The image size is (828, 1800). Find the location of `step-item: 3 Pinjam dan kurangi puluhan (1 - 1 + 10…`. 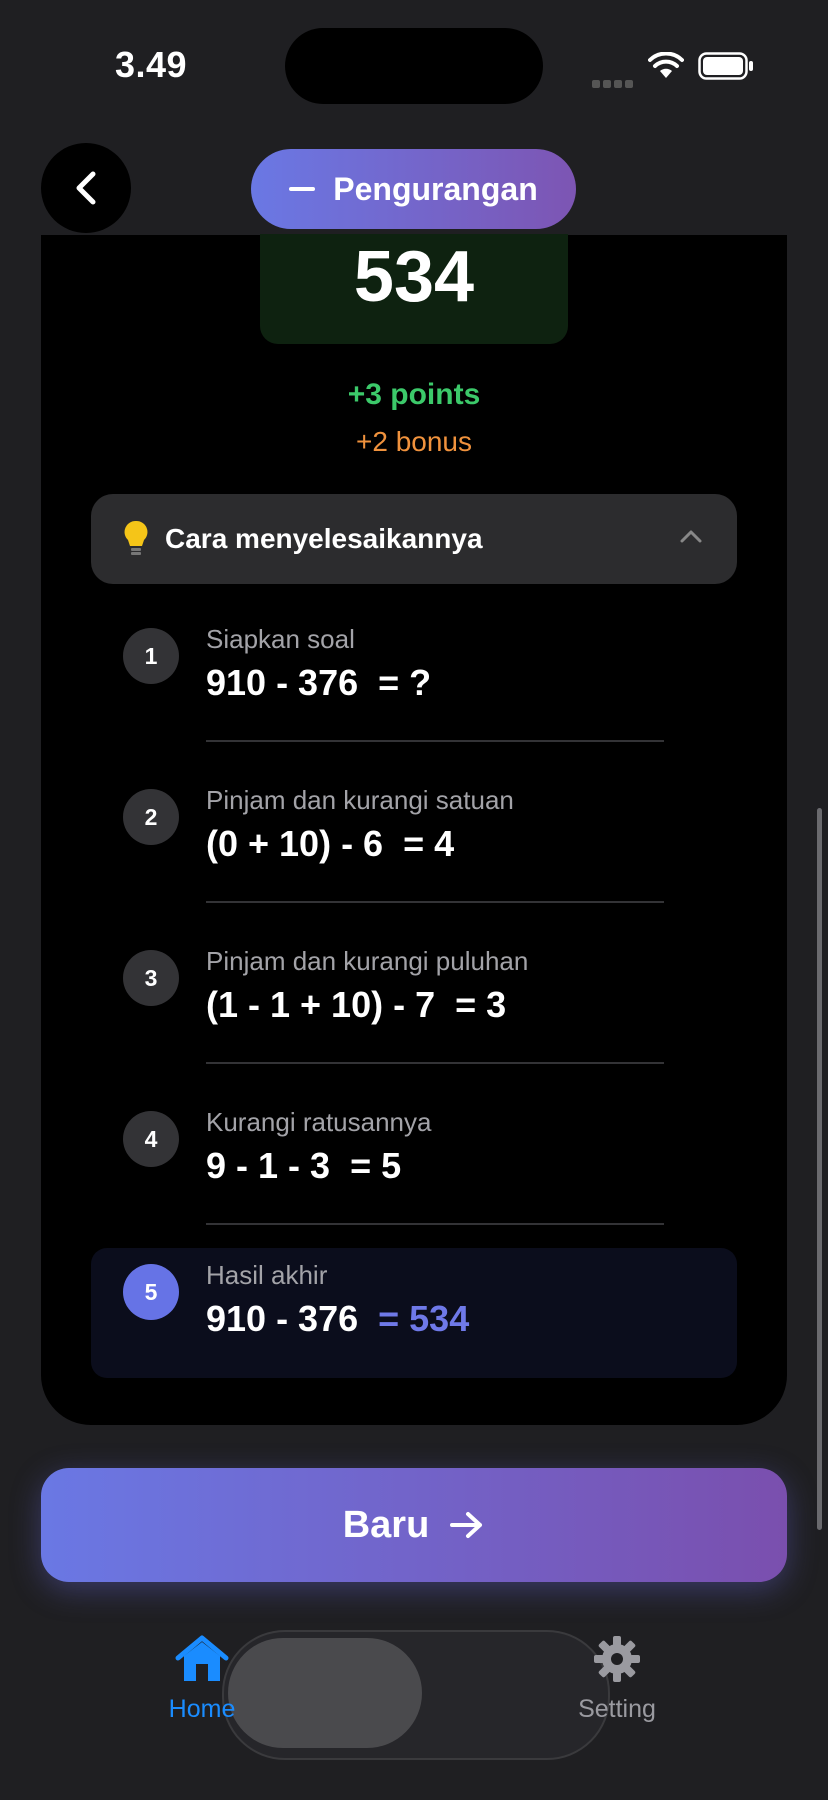

step-item: 3 Pinjam dan kurangi puluhan (1 - 1 + 10… is located at coordinates (414, 999).